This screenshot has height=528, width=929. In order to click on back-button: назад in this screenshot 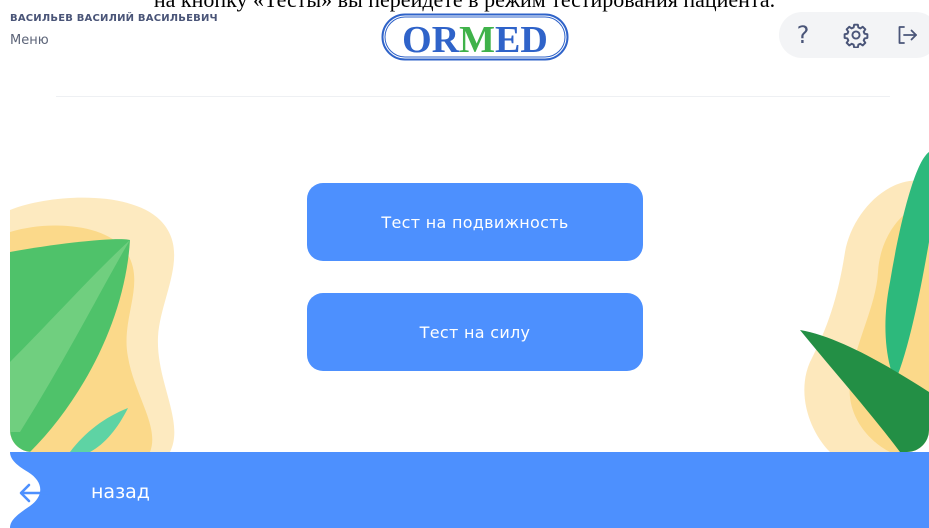, I will do `click(120, 492)`.